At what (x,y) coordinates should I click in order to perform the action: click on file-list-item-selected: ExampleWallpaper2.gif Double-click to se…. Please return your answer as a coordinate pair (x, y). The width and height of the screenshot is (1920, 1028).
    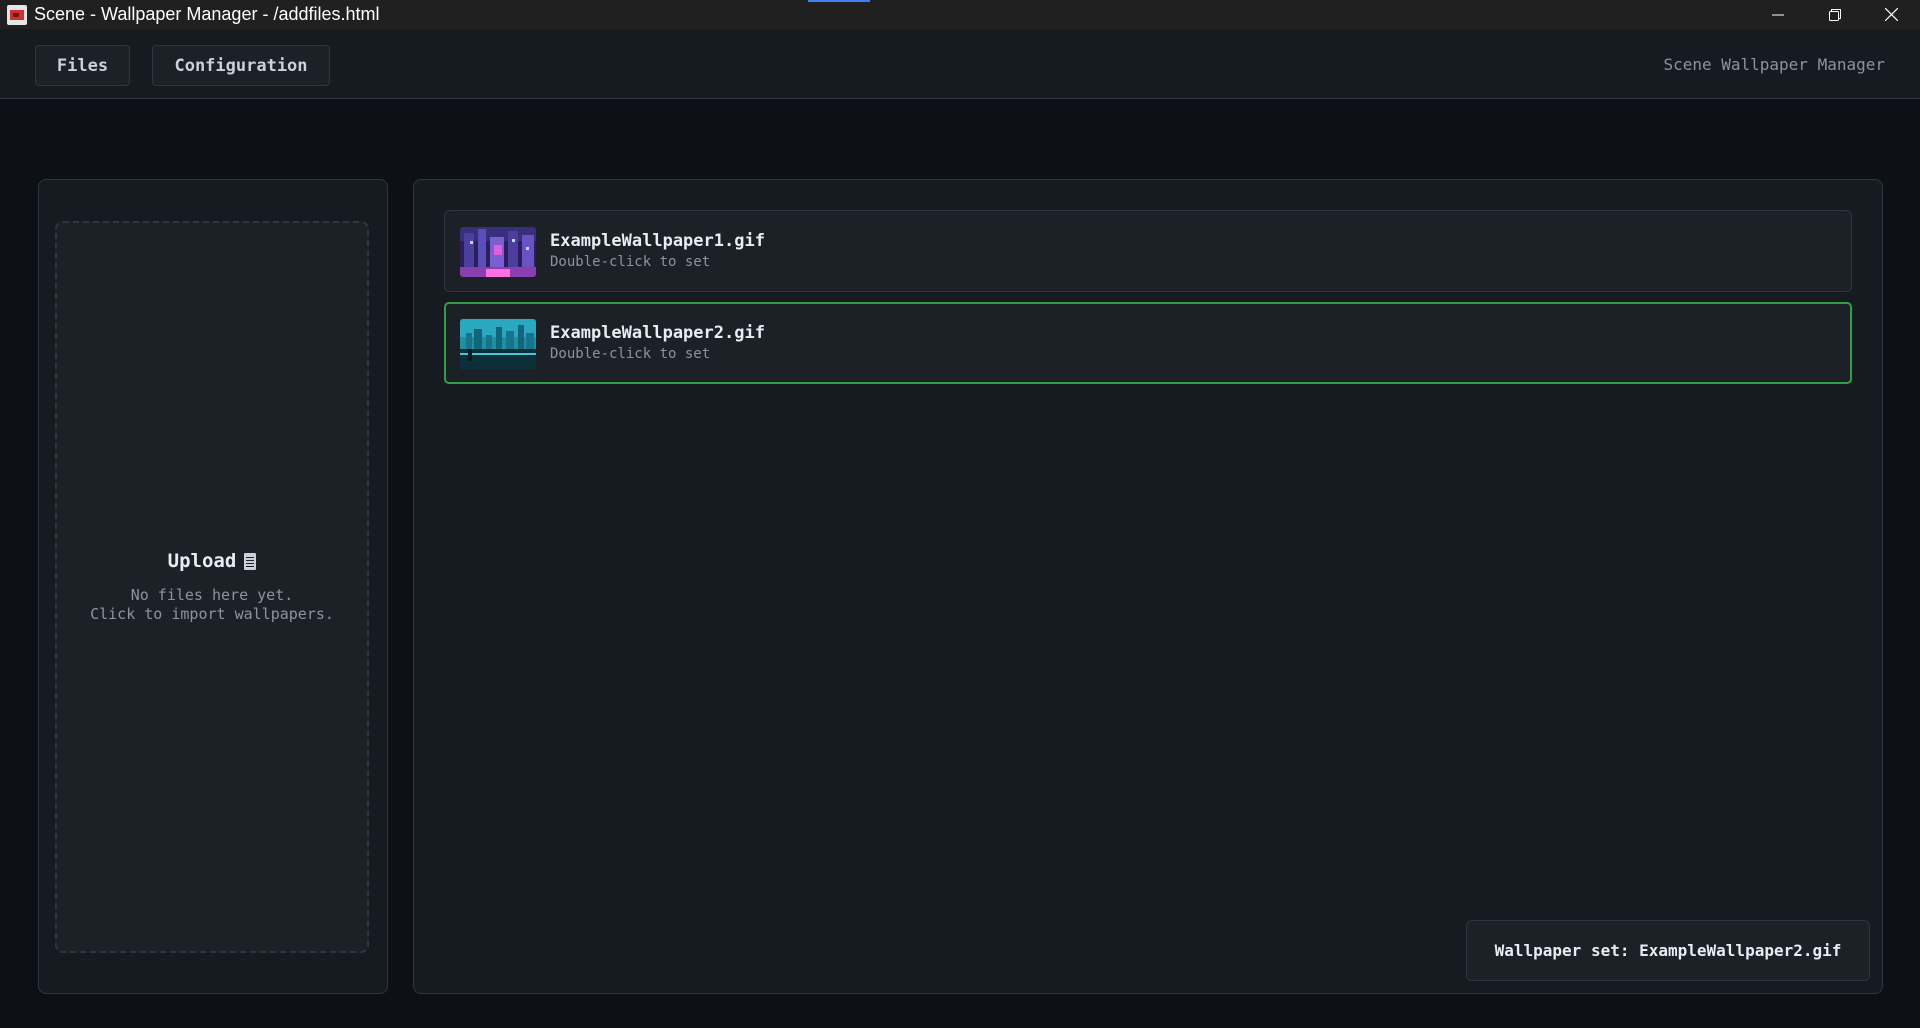
    Looking at the image, I should click on (1148, 343).